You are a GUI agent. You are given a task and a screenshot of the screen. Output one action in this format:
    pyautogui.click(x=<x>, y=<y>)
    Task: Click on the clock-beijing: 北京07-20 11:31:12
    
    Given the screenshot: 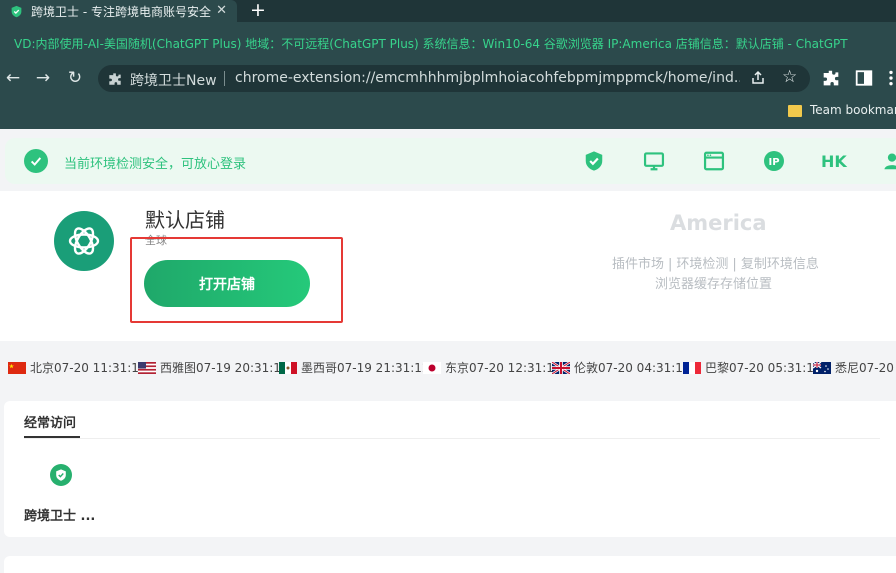 What is the action you would take?
    pyautogui.click(x=77, y=367)
    